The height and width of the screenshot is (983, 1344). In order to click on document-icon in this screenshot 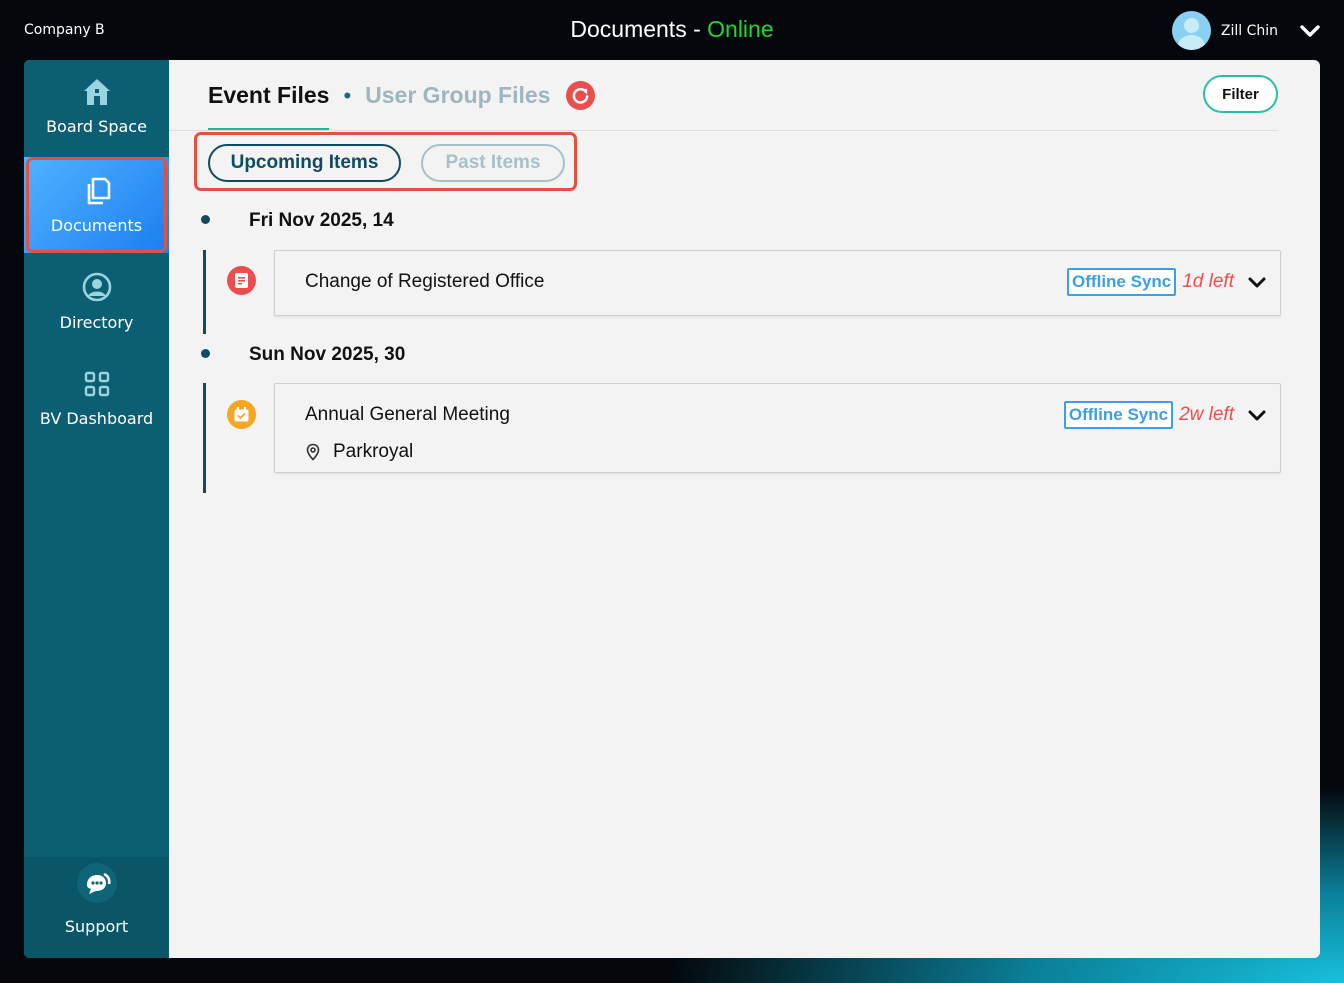, I will do `click(241, 280)`.